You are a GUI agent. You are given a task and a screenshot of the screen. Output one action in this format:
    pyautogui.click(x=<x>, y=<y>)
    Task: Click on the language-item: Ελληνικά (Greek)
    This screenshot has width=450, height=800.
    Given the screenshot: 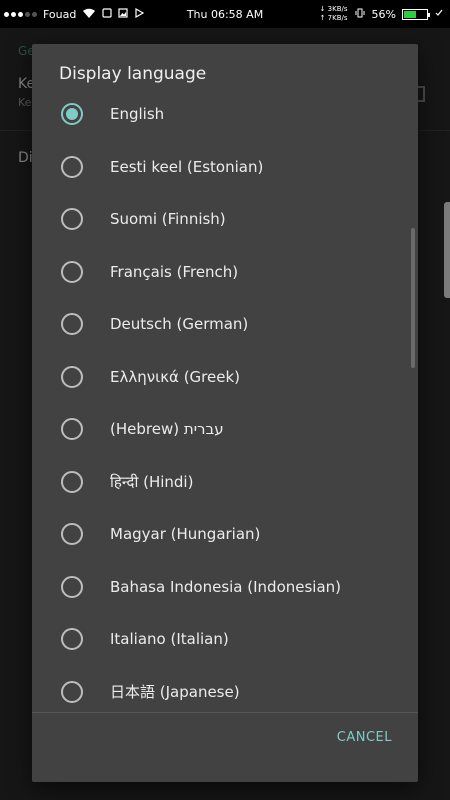 What is the action you would take?
    pyautogui.click(x=225, y=377)
    